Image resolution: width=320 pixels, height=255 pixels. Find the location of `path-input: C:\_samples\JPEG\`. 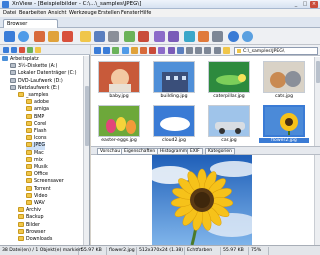

path-input: C:\_samples\JPEG\ is located at coordinates (276, 51).